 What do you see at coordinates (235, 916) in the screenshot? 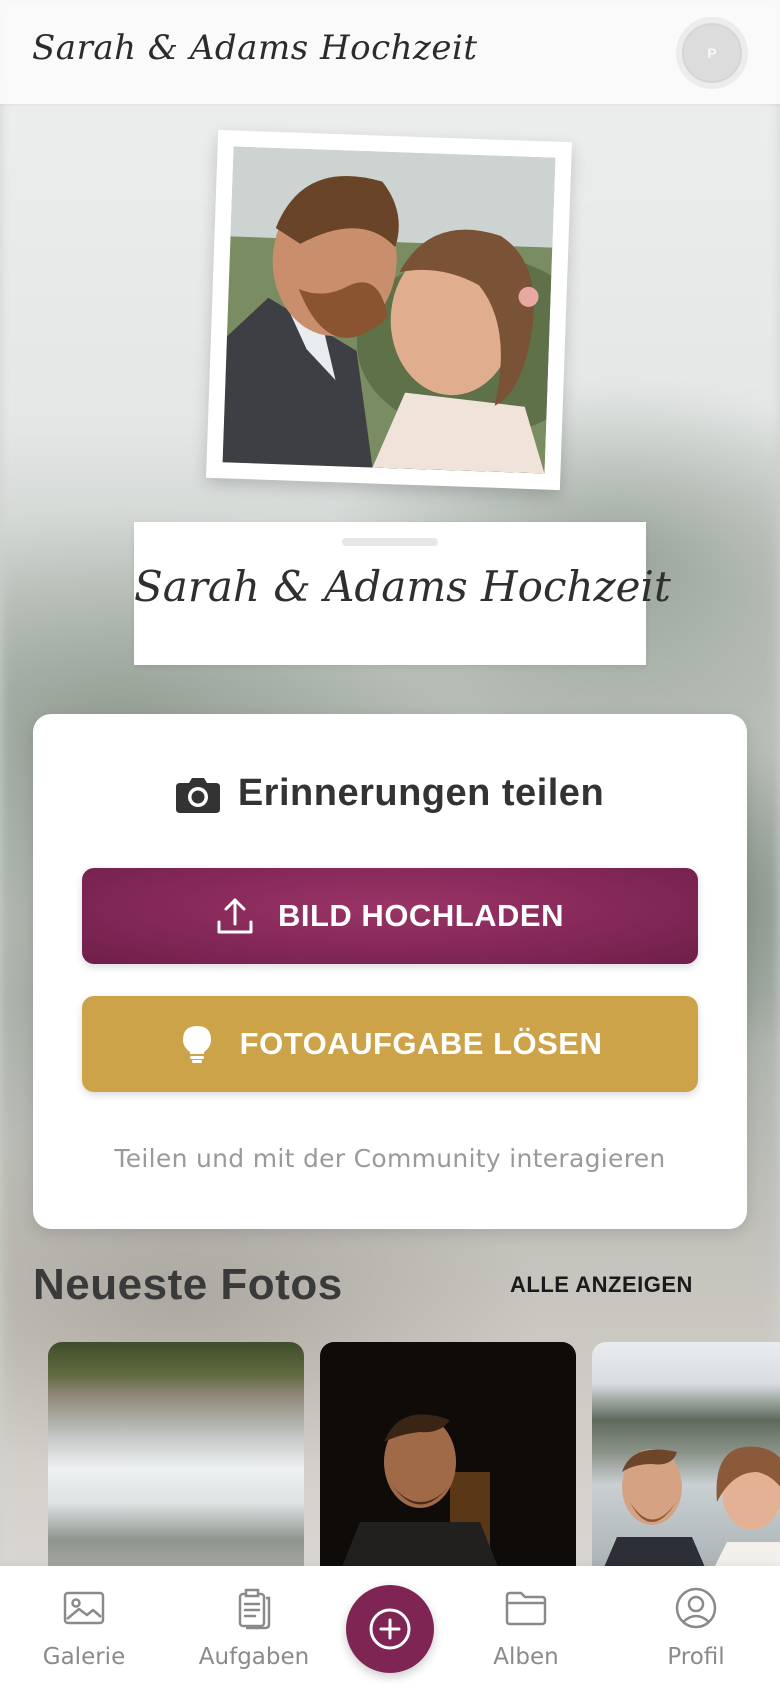
I see `upload-icon` at bounding box center [235, 916].